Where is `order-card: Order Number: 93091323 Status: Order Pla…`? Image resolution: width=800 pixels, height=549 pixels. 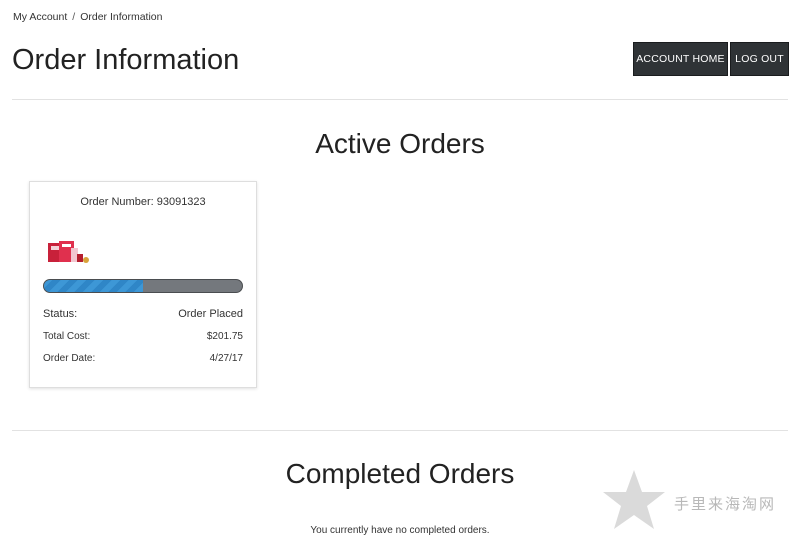 order-card: Order Number: 93091323 Status: Order Pla… is located at coordinates (143, 284).